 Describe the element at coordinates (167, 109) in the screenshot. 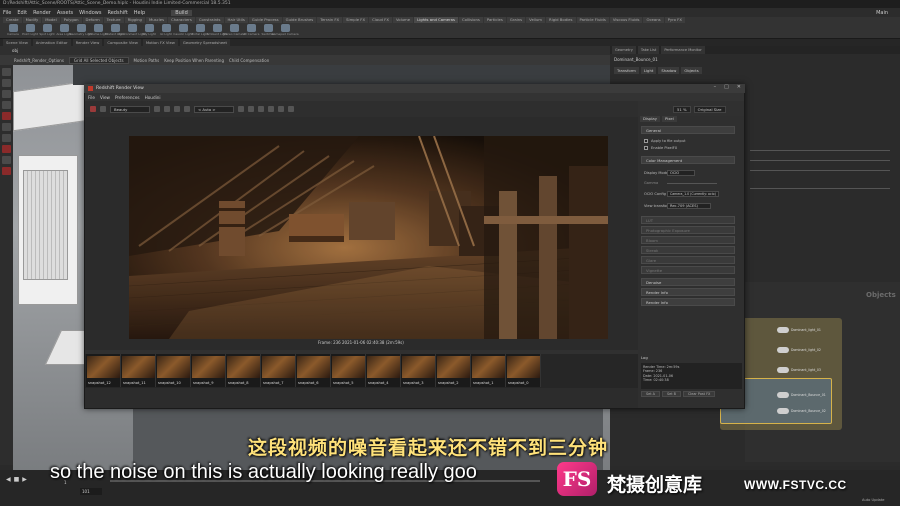

I see `save-image-icon` at that location.